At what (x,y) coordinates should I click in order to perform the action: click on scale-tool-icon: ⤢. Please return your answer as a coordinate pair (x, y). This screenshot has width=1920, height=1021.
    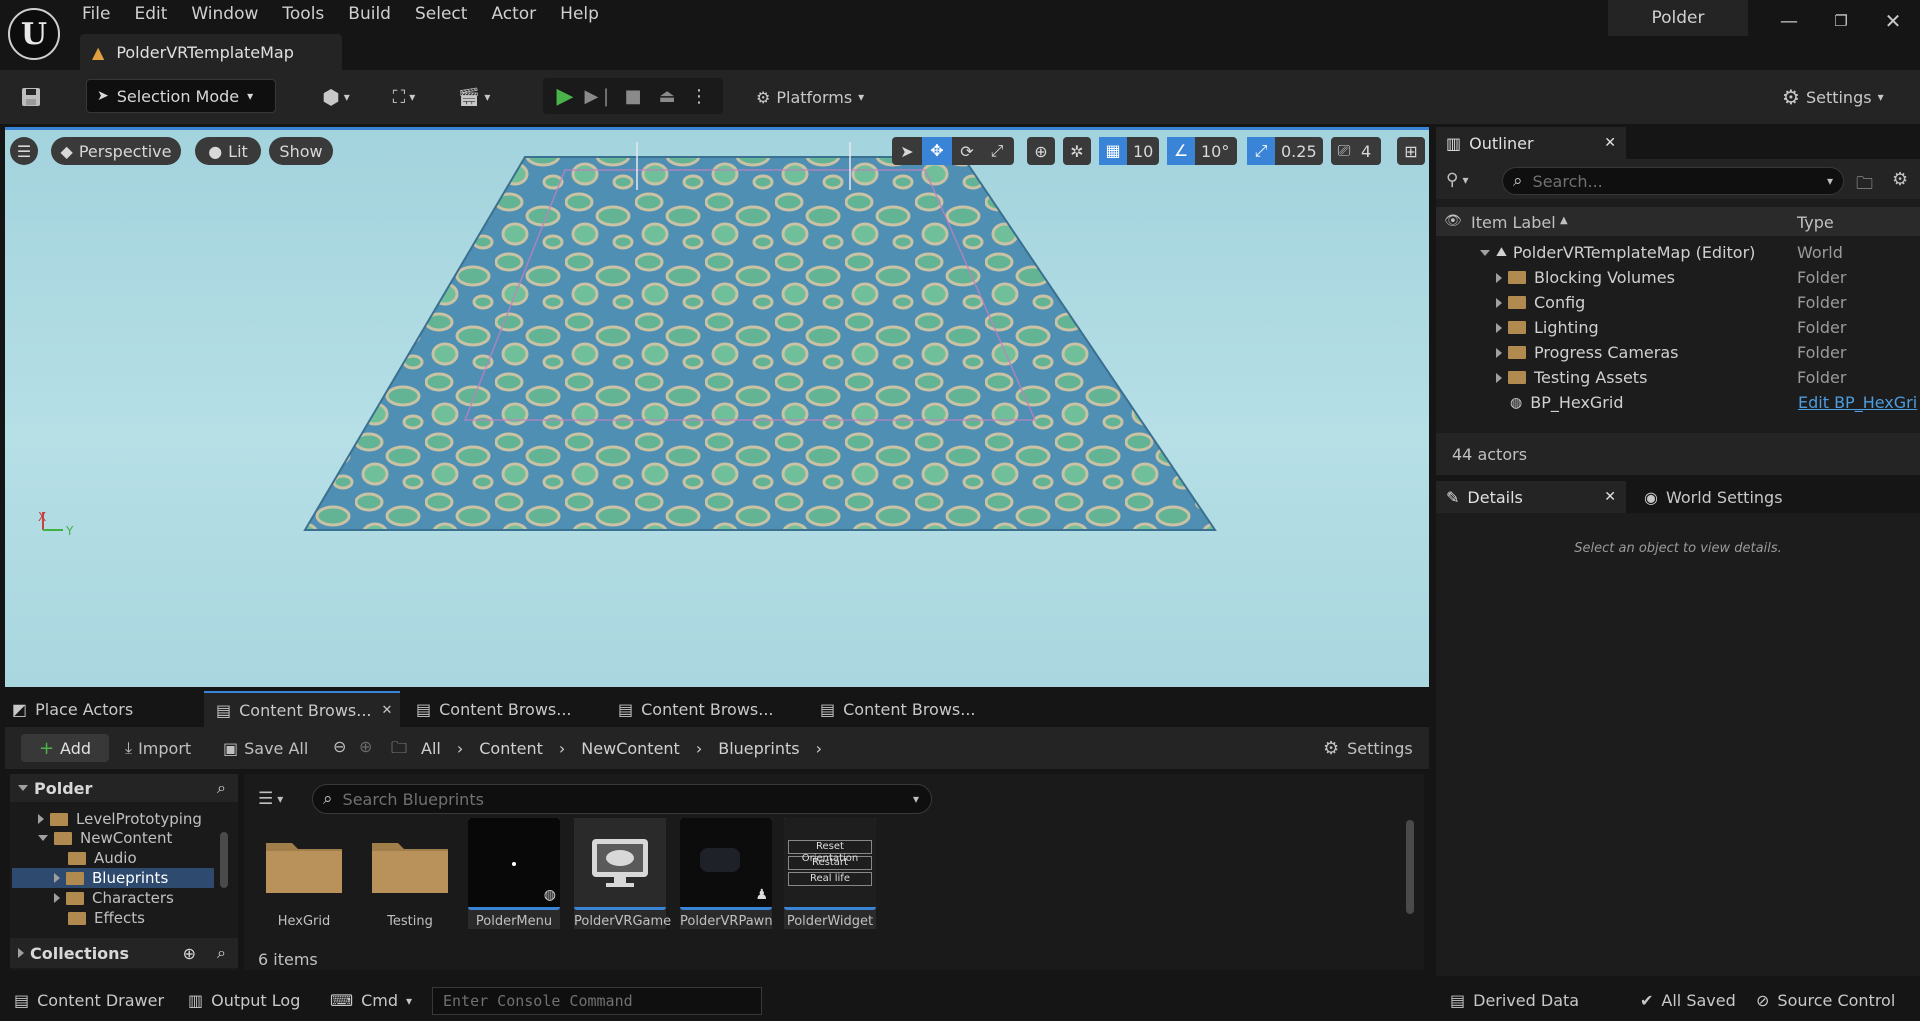
    Looking at the image, I should click on (997, 151).